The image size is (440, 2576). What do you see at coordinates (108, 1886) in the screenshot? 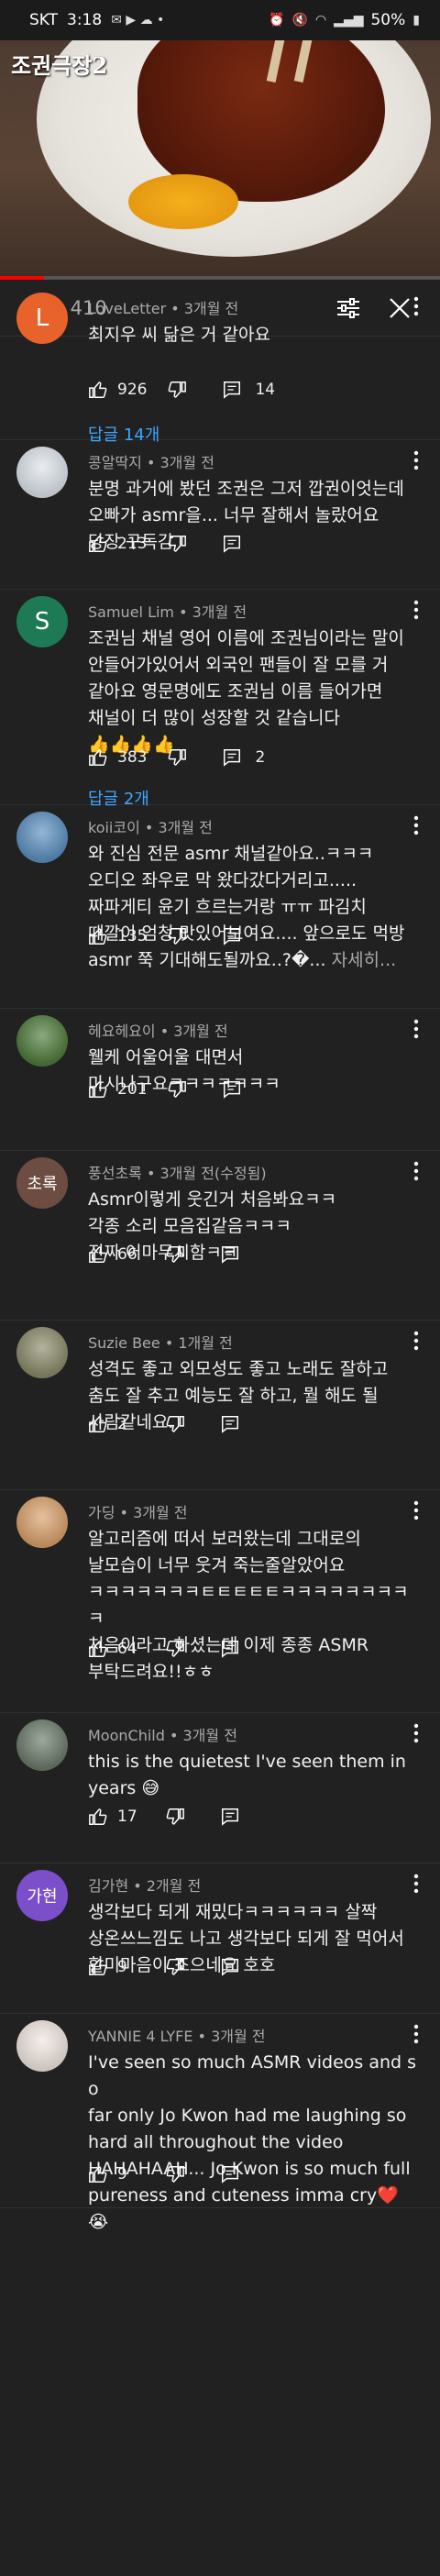
I see `comment-author: 김가현` at bounding box center [108, 1886].